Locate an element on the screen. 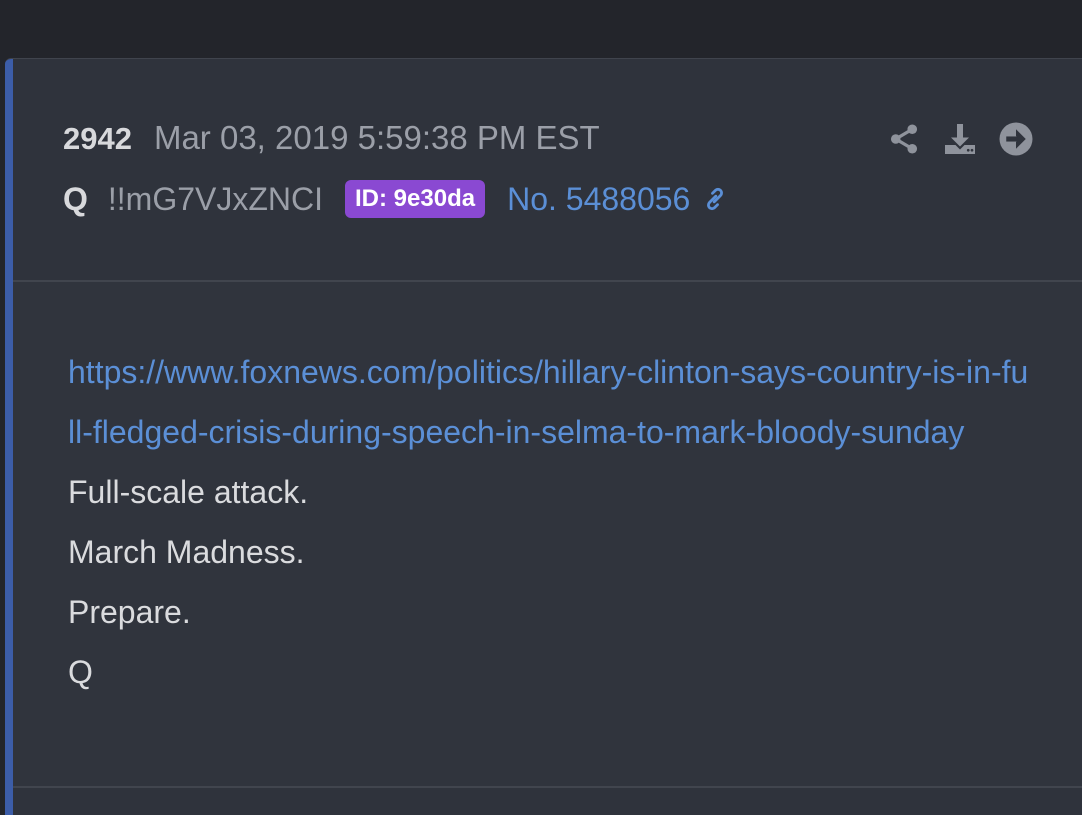  post-author-row: Q !!mG7VJxZNCI ID: 9e30da No. 5488056 is located at coordinates (397, 199).